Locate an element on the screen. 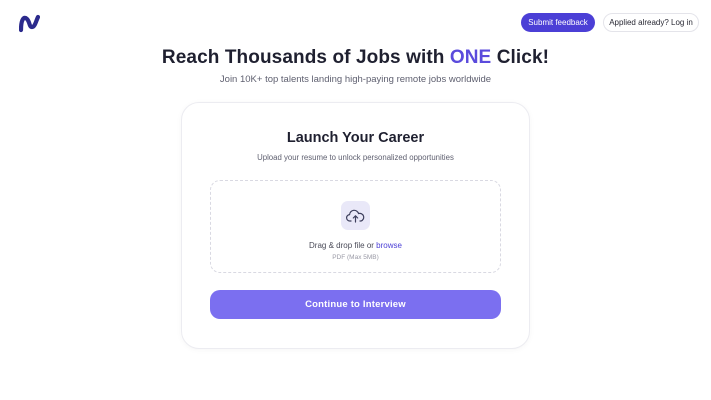 The width and height of the screenshot is (711, 400). browse-link: browse is located at coordinates (389, 245).